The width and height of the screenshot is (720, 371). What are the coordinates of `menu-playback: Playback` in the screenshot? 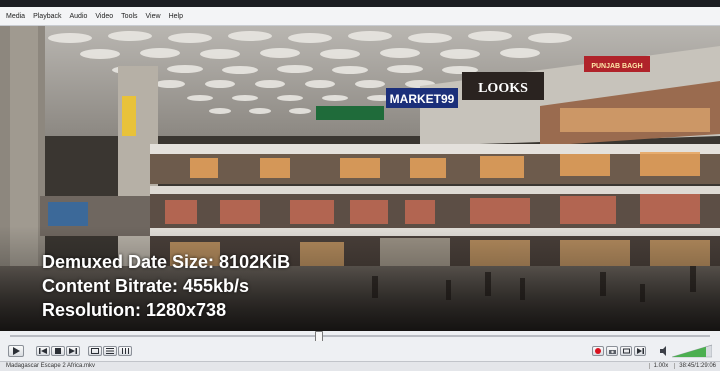 It's located at (47, 16).